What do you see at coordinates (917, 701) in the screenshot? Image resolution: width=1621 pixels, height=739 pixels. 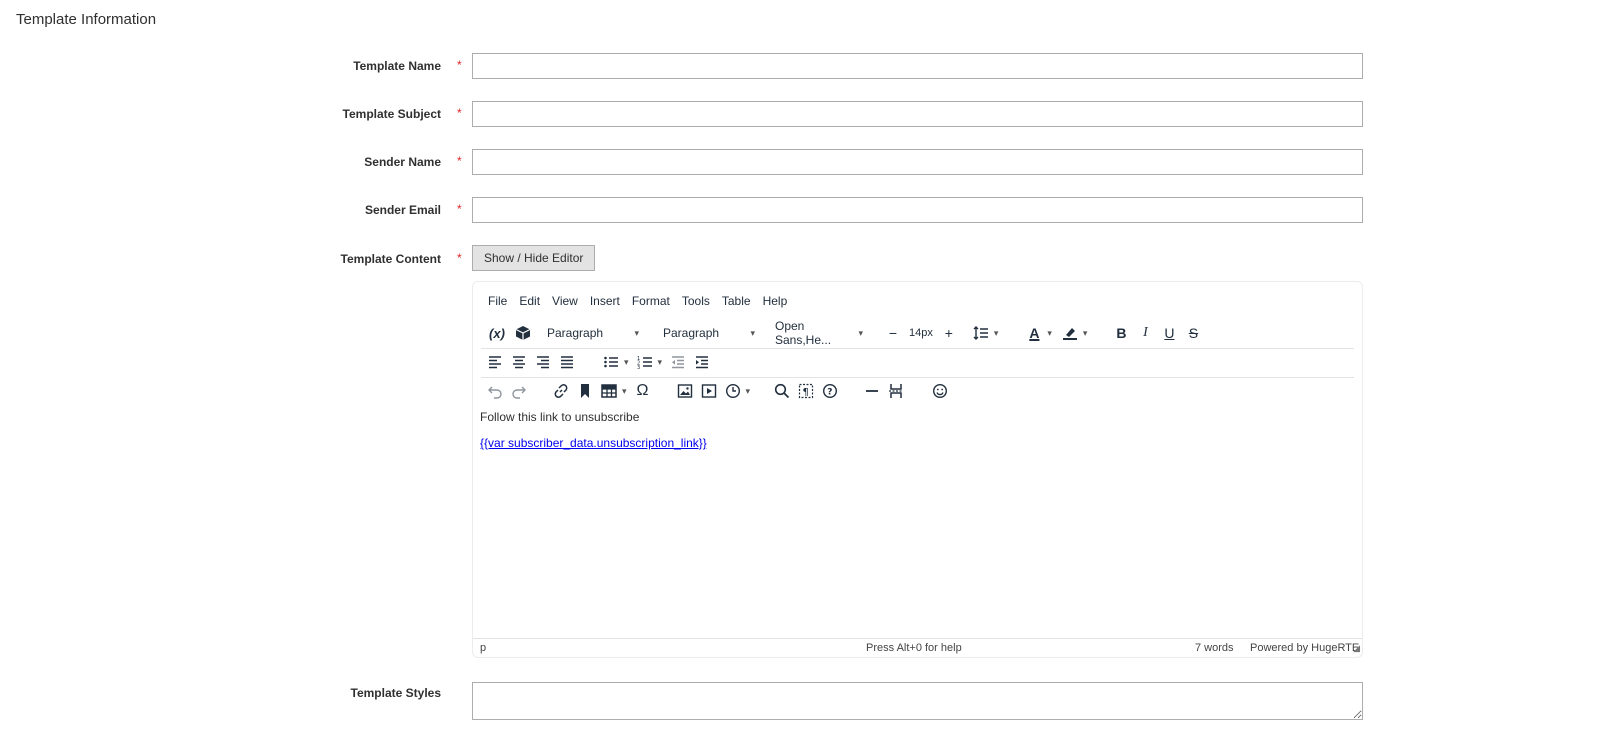 I see `template-styles-textarea` at bounding box center [917, 701].